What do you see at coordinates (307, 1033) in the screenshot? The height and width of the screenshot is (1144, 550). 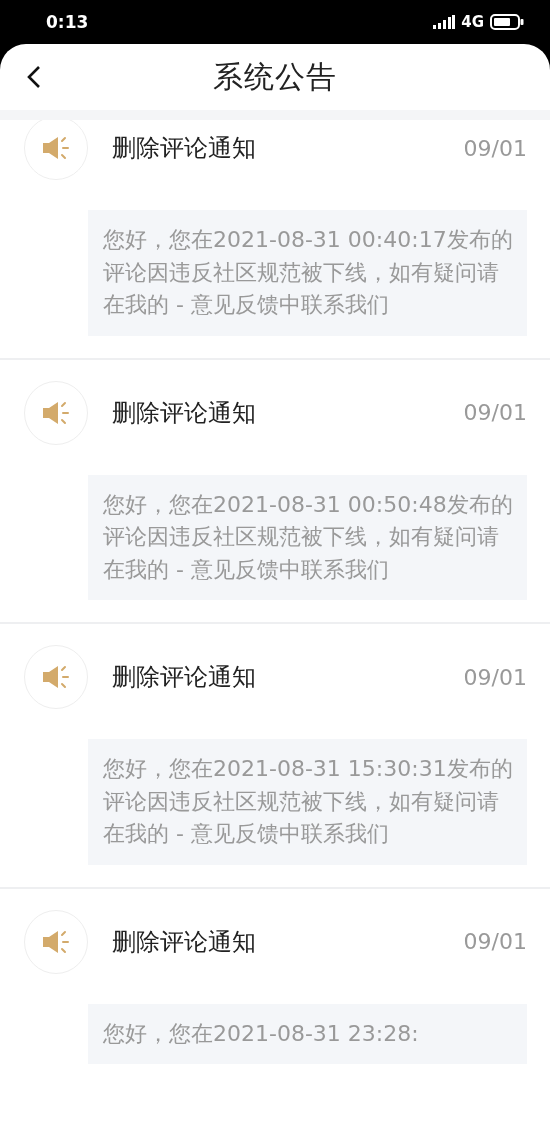 I see `notice-message: 您好，您在2021-08-31 23:28:` at bounding box center [307, 1033].